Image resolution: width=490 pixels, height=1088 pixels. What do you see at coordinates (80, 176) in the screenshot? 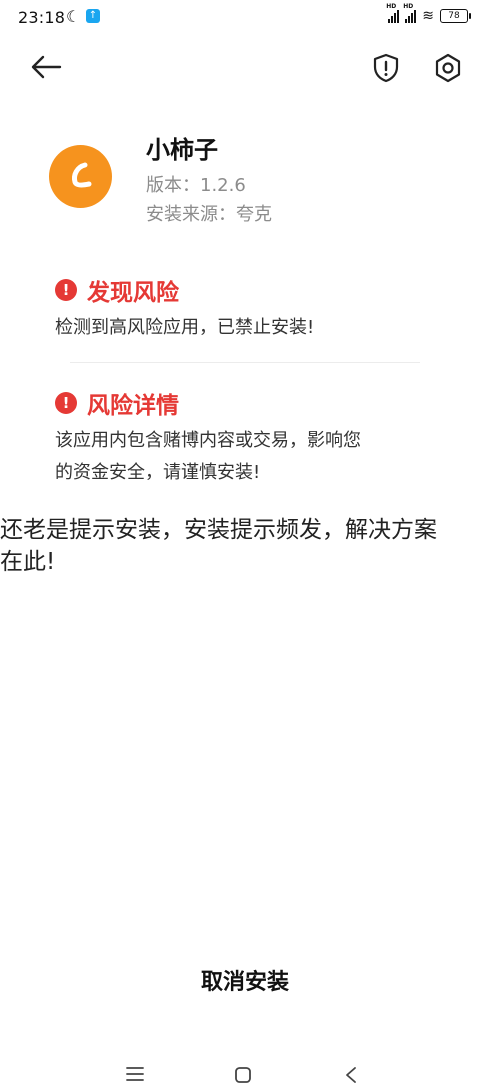
I see `app-icon` at bounding box center [80, 176].